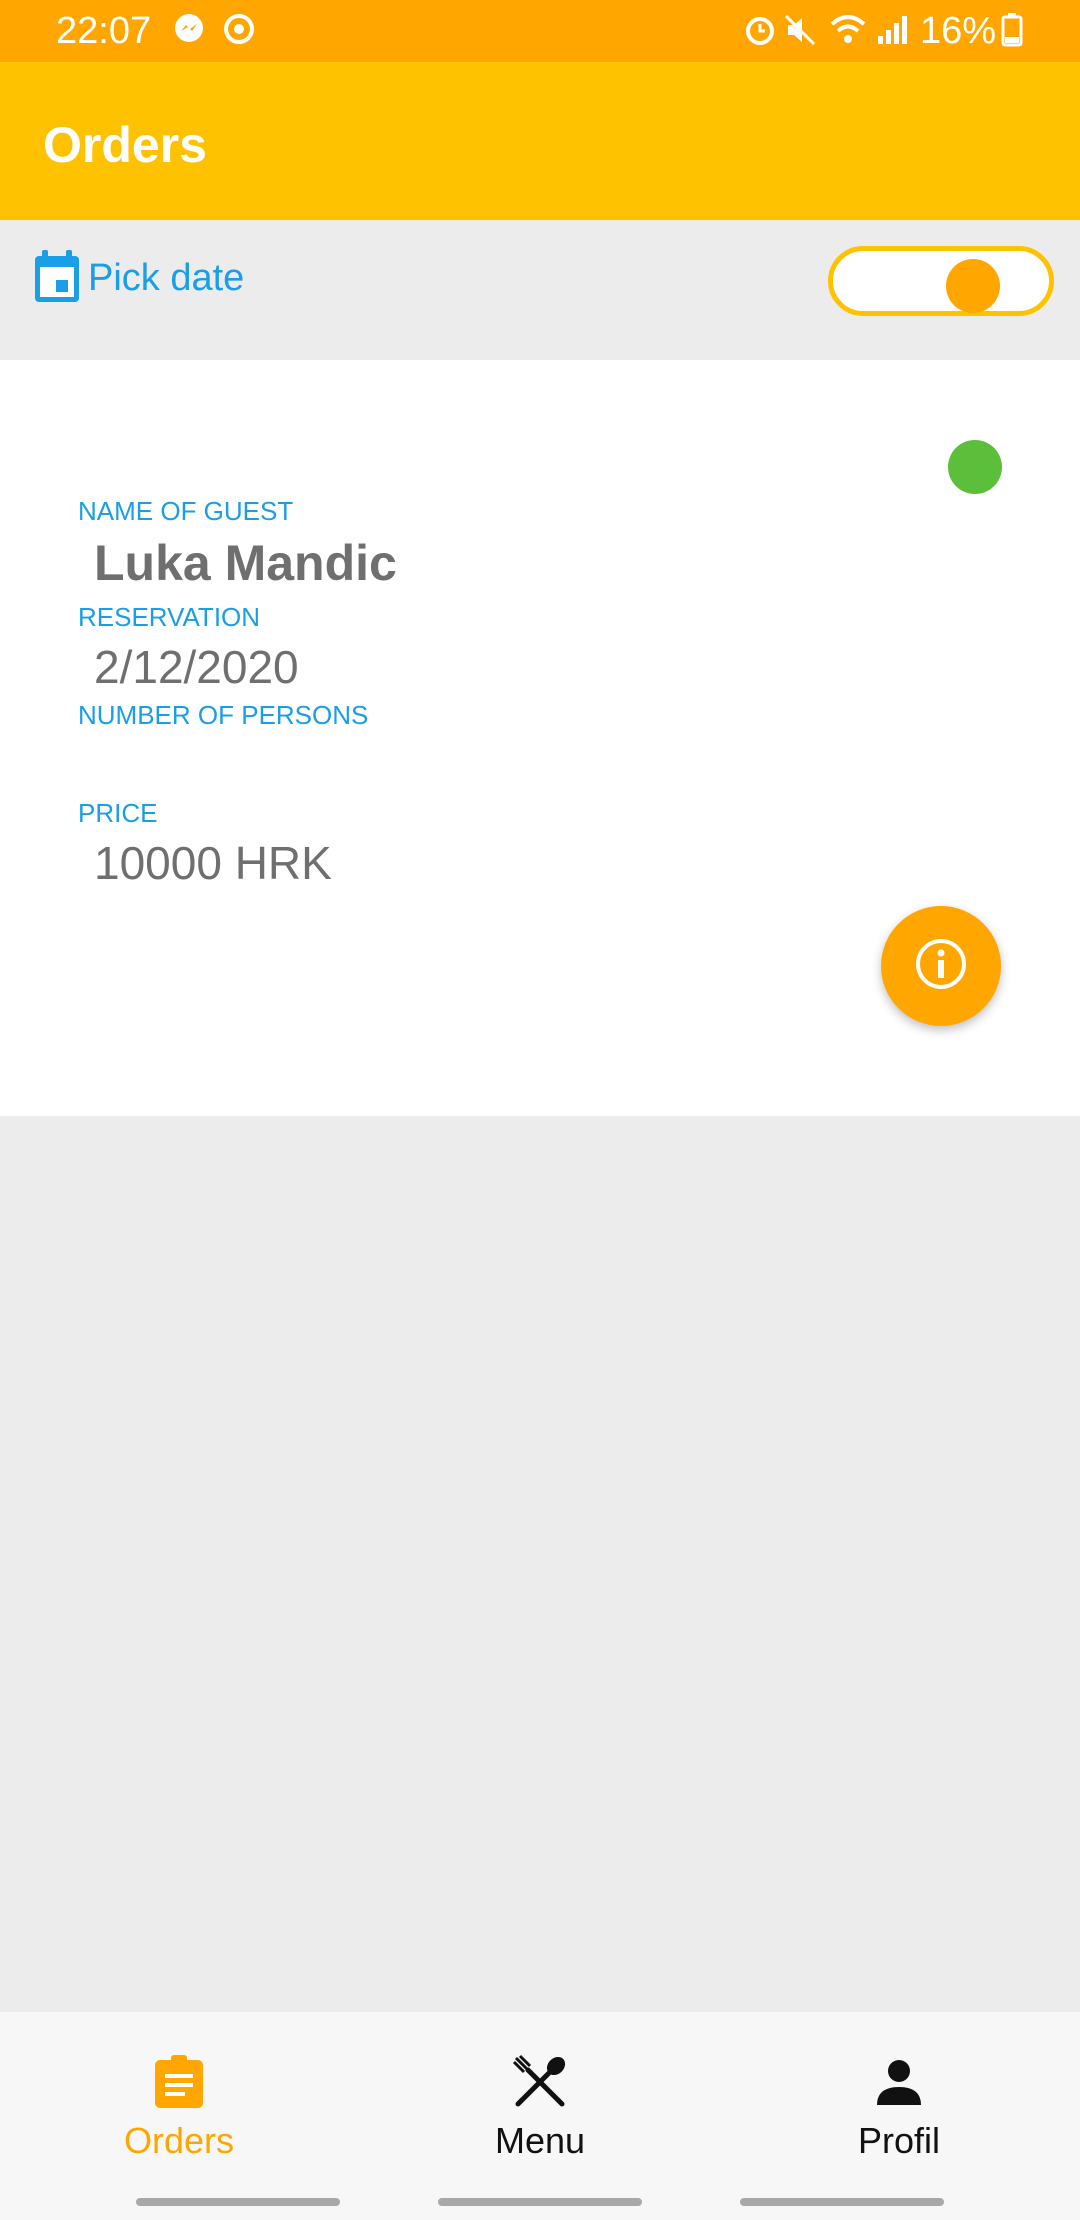  Describe the element at coordinates (179, 2082) in the screenshot. I see `clipboard-icon` at that location.